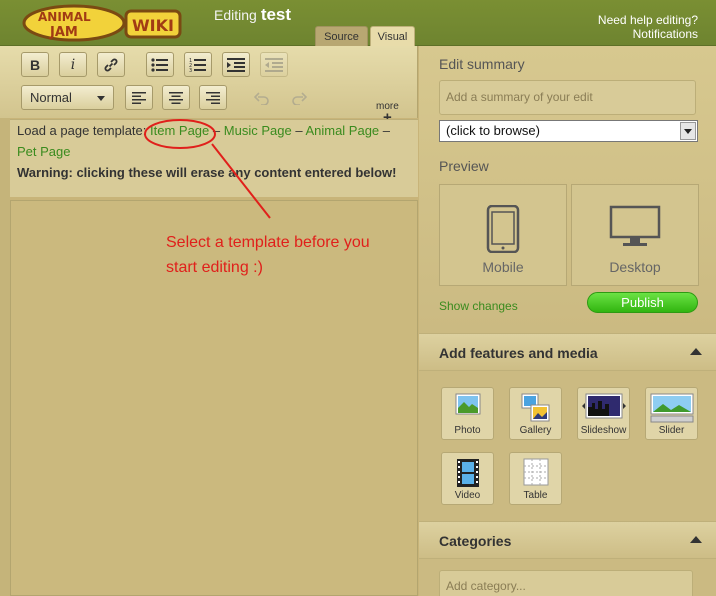  Describe the element at coordinates (567, 540) in the screenshot. I see `categories-header: Categories` at that location.